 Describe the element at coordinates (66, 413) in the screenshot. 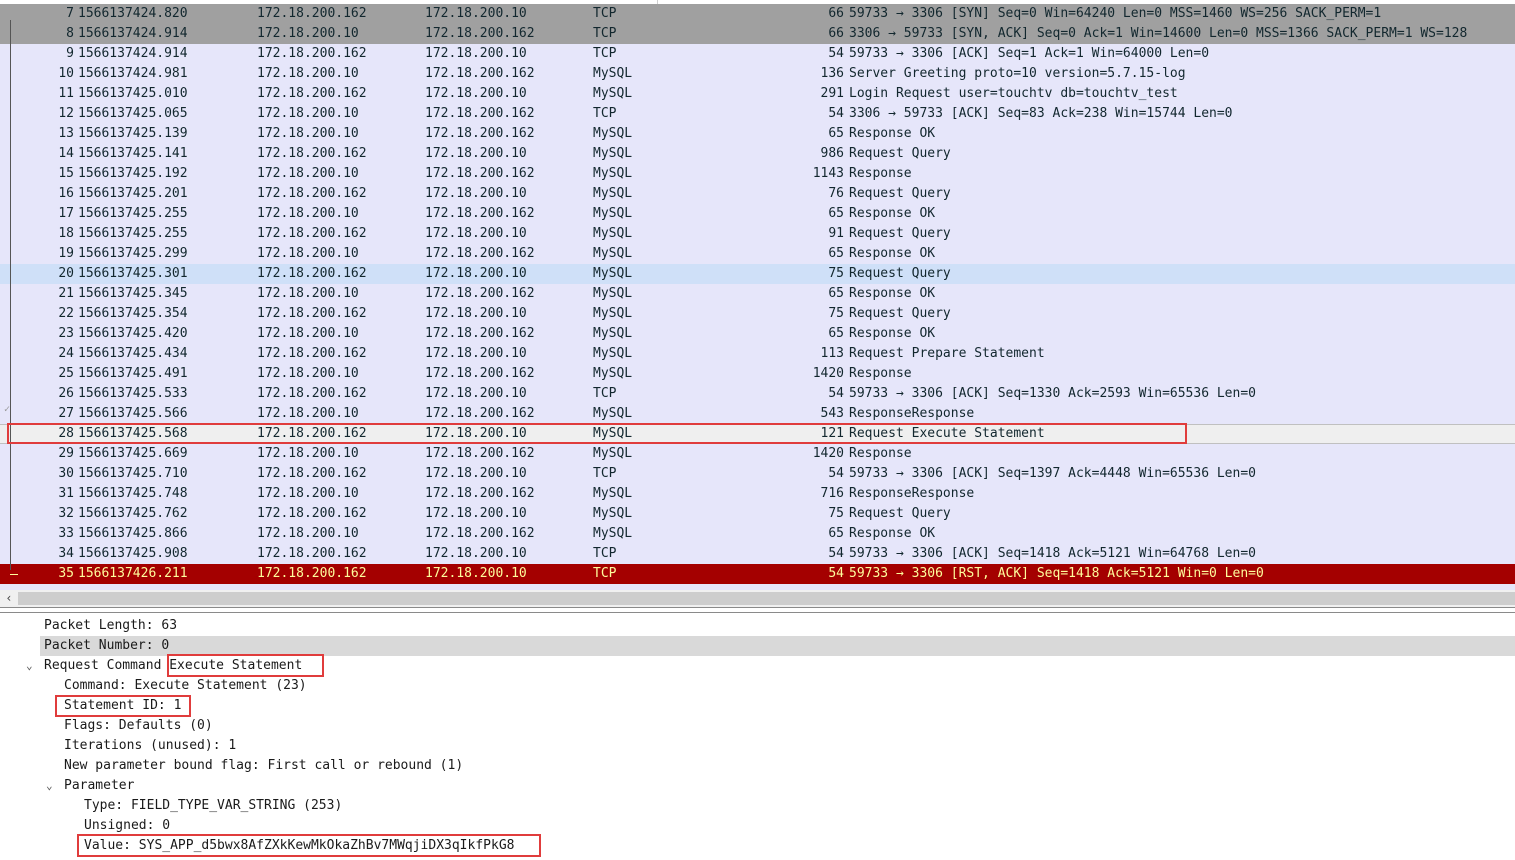

I see `packet-number: 27` at that location.